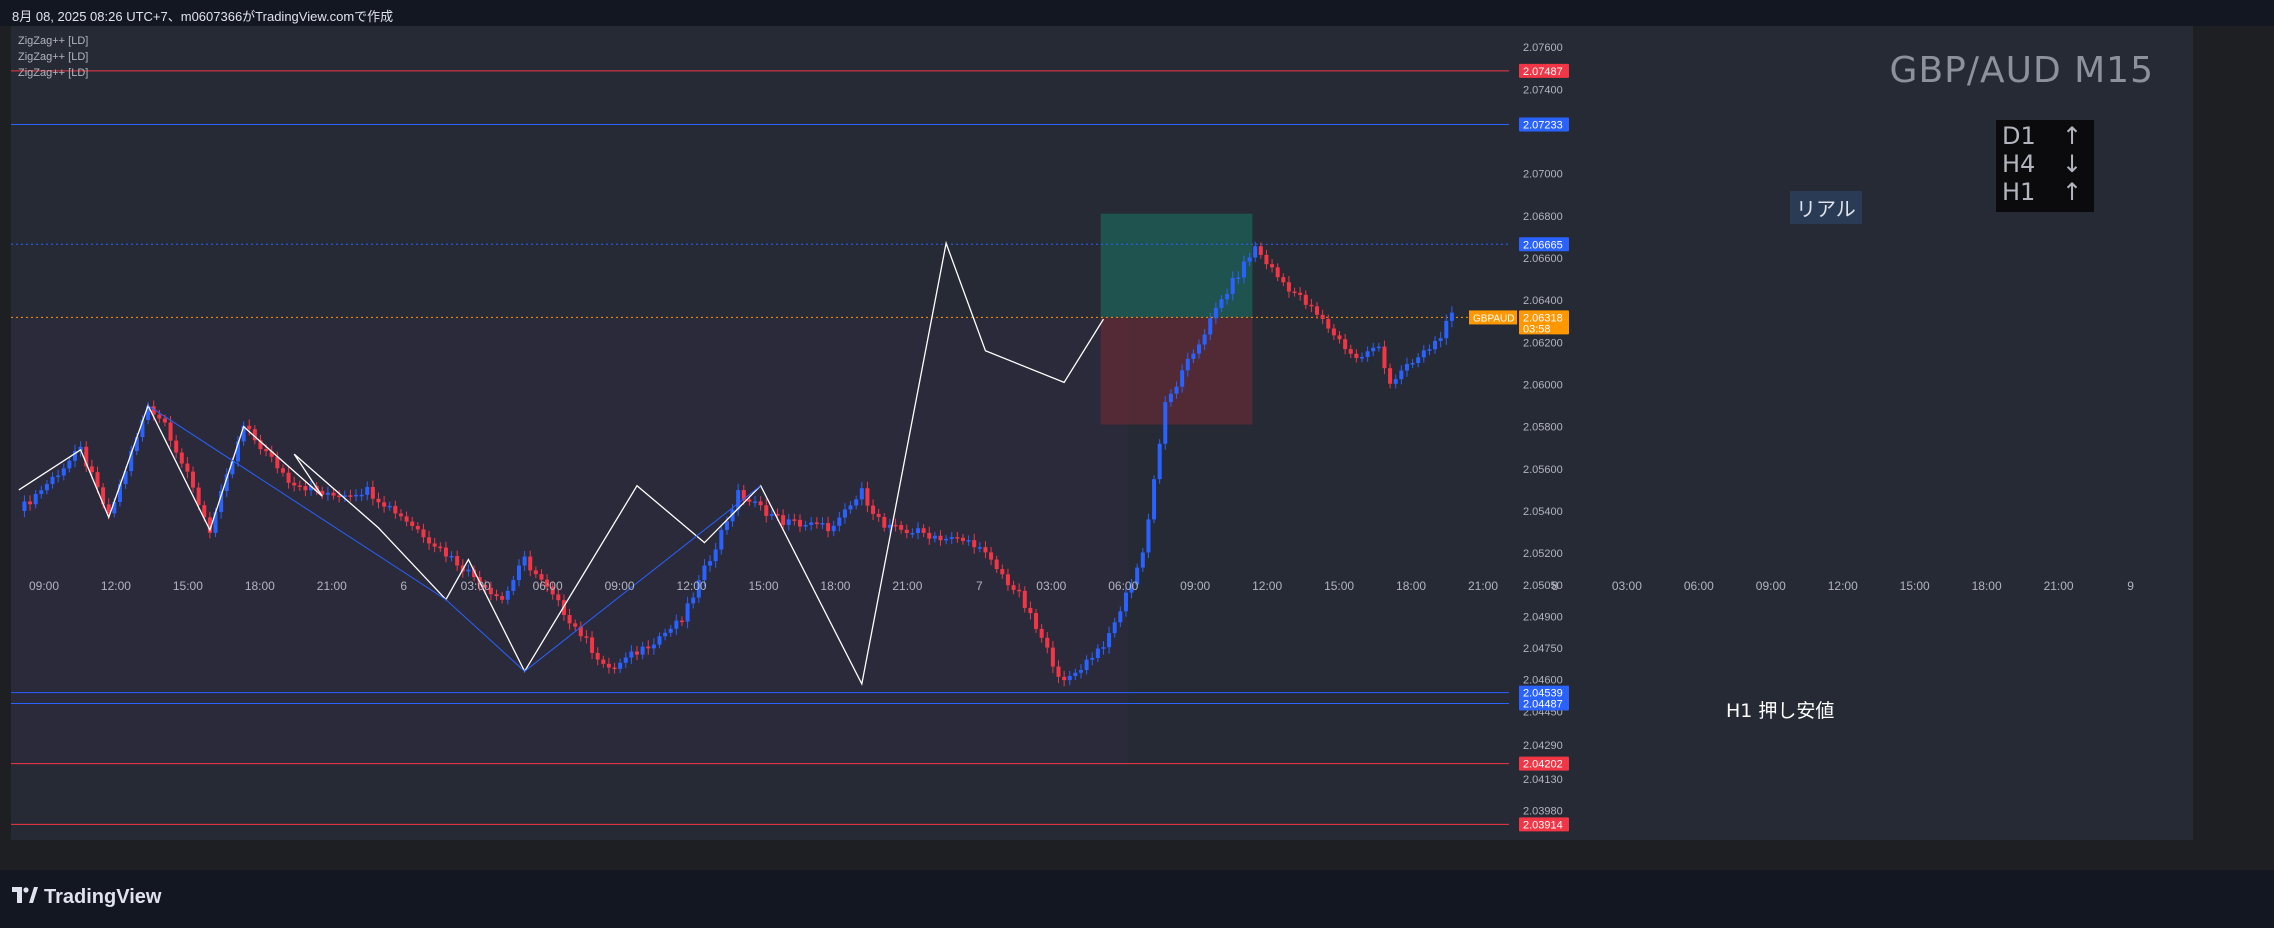 This screenshot has width=2274, height=928. What do you see at coordinates (1826, 207) in the screenshot?
I see `position-label: リアル` at bounding box center [1826, 207].